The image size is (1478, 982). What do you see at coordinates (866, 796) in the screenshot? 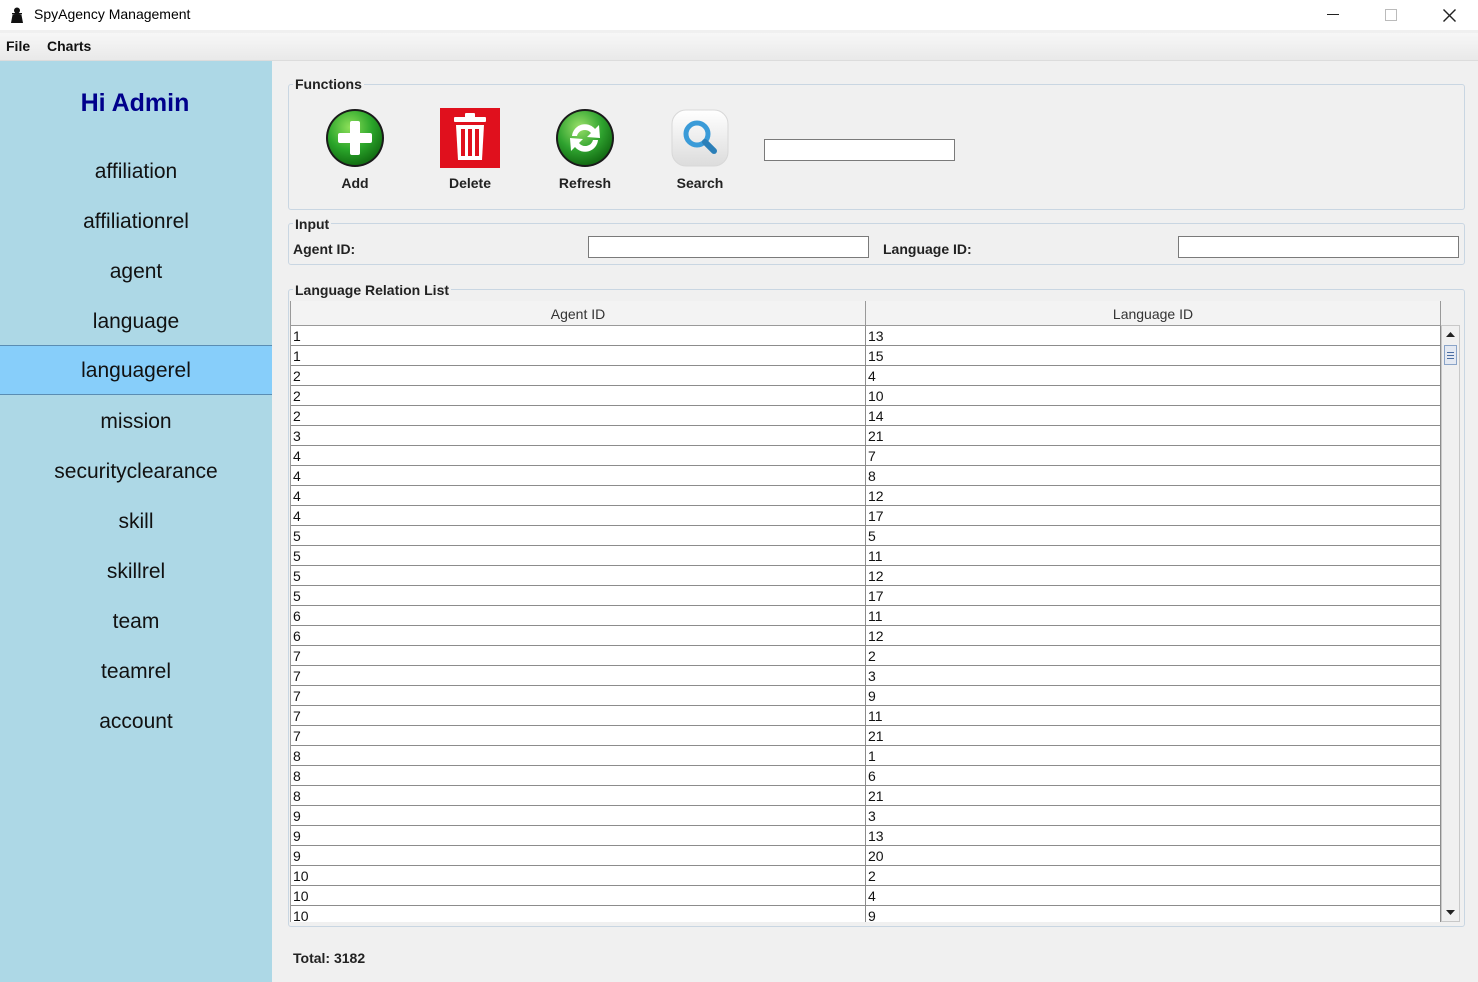
I see `table-row: 8 21` at bounding box center [866, 796].